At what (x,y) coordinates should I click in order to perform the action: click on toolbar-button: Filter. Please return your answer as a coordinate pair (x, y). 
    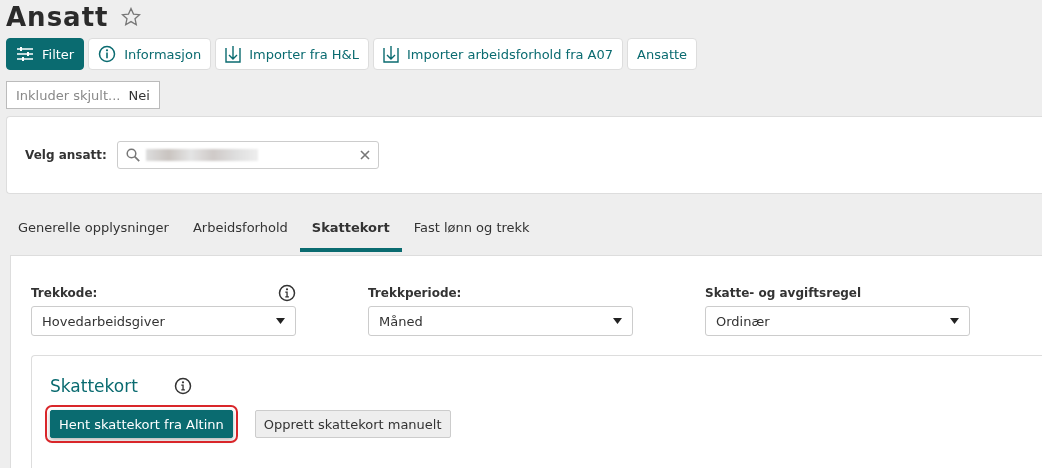
    Looking at the image, I should click on (45, 54).